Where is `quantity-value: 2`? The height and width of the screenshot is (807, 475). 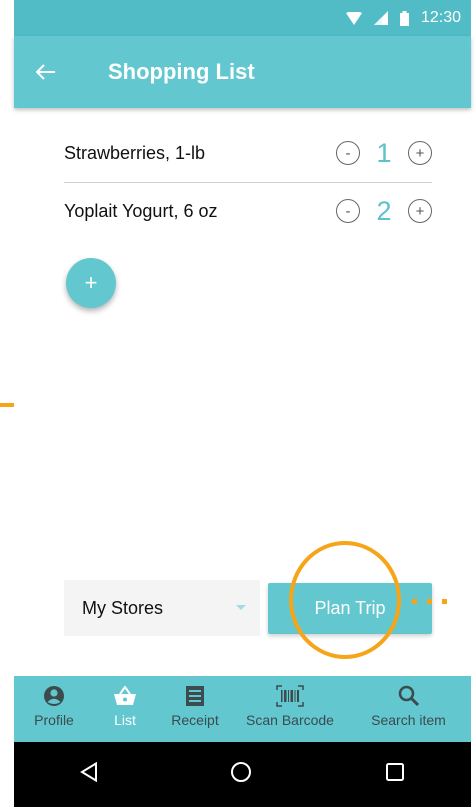 quantity-value: 2 is located at coordinates (384, 210).